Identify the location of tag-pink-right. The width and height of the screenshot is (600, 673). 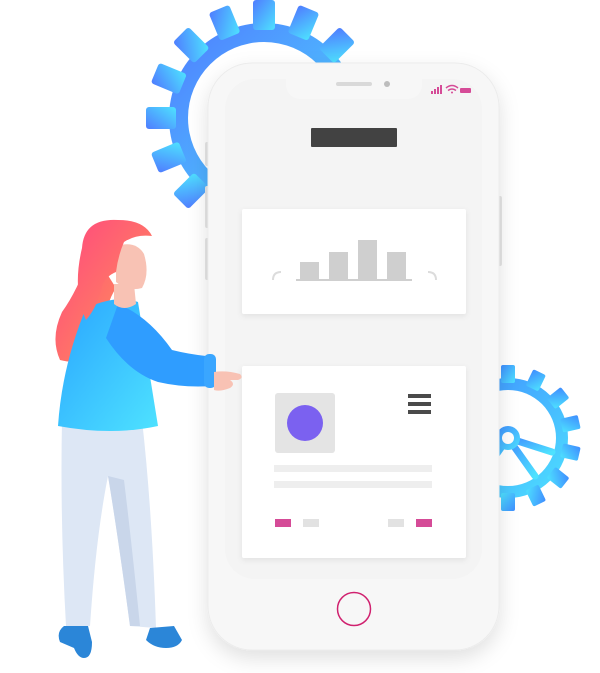
(424, 523).